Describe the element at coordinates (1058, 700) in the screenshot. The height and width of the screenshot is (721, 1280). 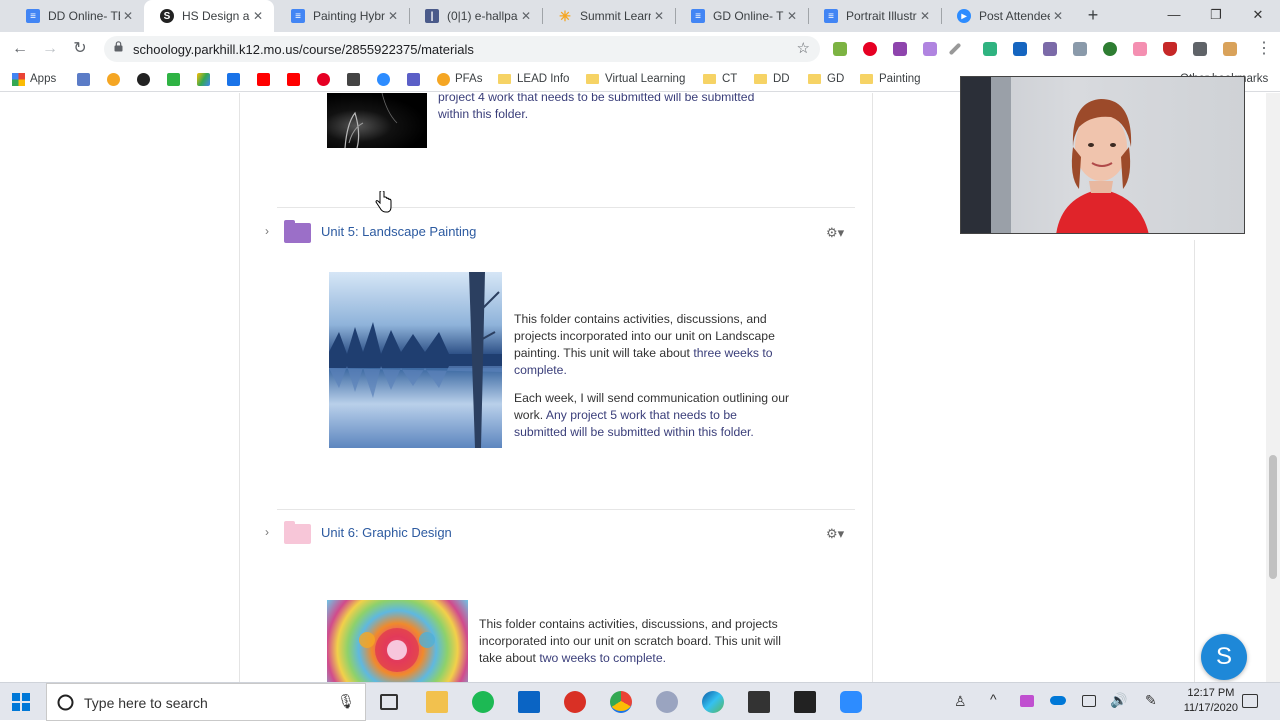
I see `onedrive-icon` at that location.